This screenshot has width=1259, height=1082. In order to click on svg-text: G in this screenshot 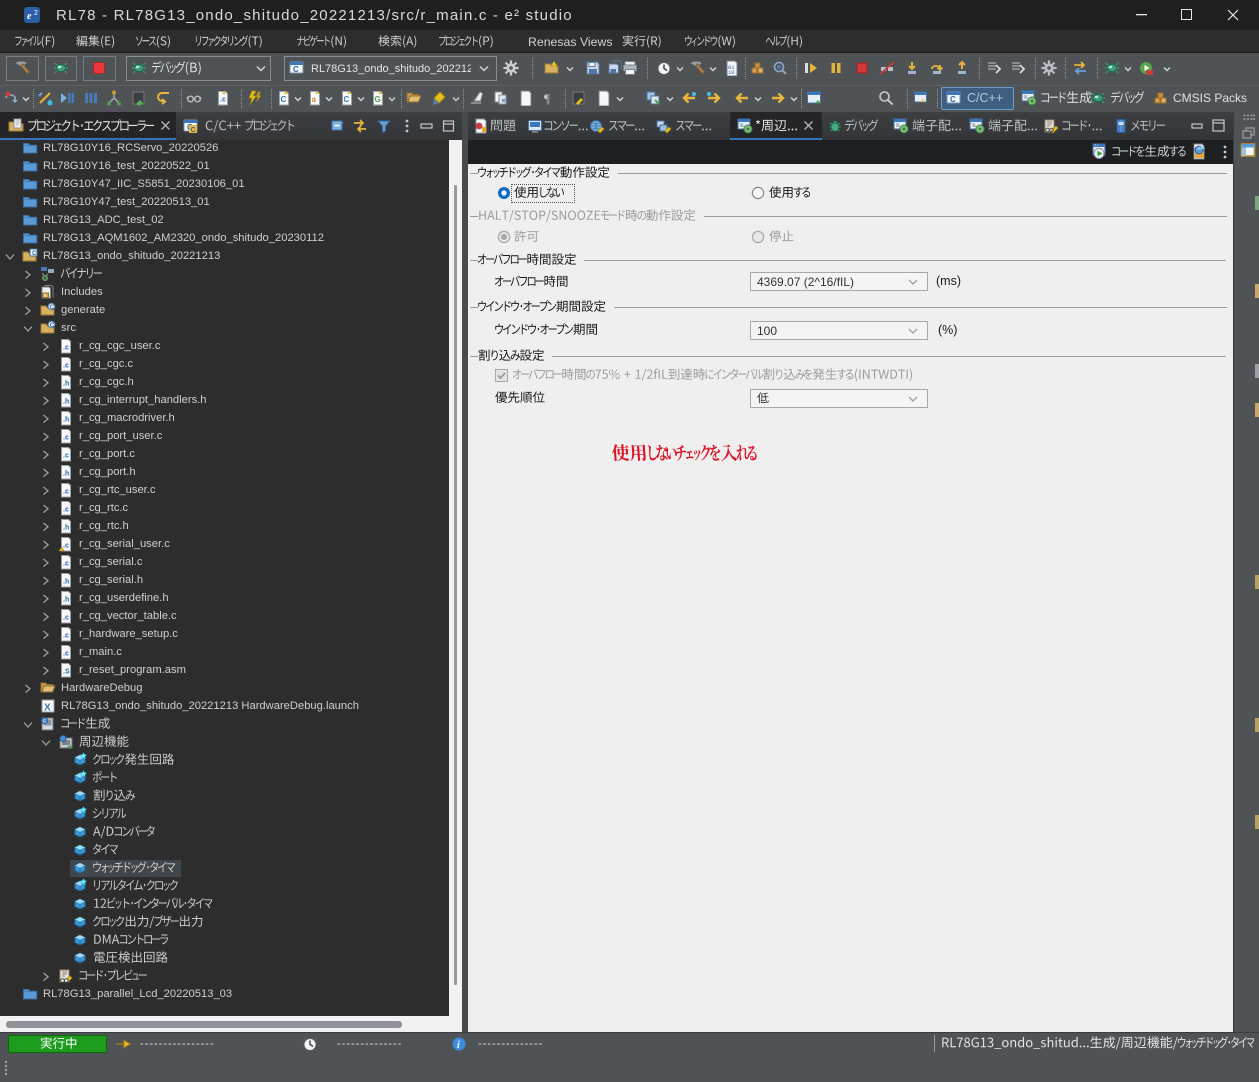, I will do `click(378, 99)`.